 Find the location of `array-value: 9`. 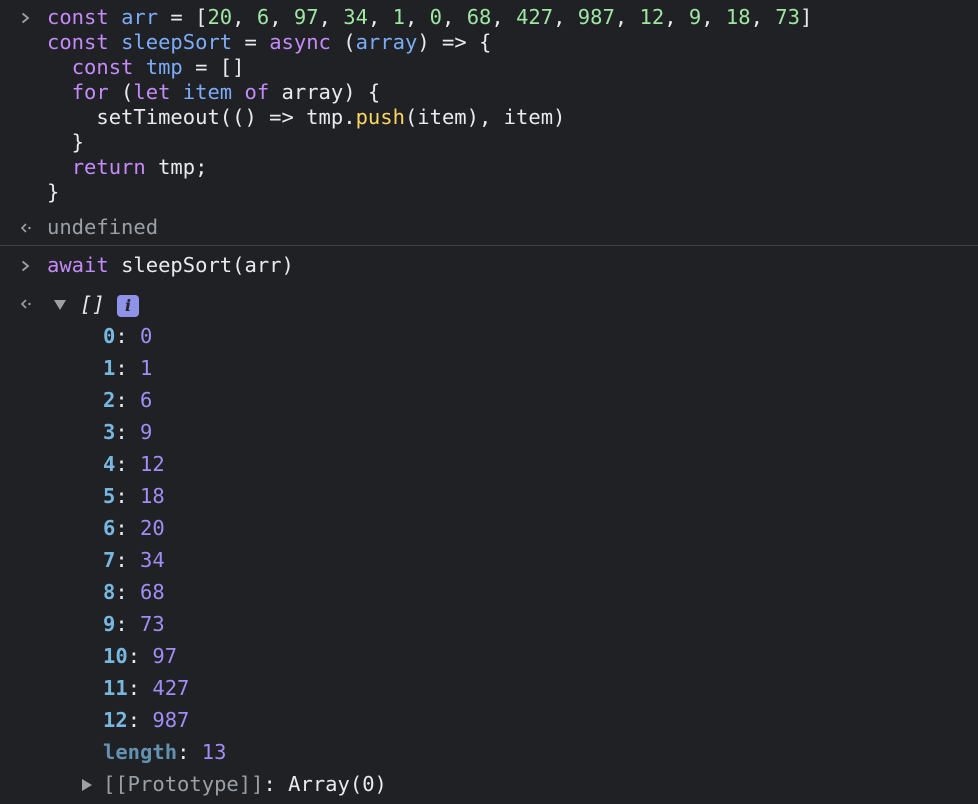

array-value: 9 is located at coordinates (146, 432).